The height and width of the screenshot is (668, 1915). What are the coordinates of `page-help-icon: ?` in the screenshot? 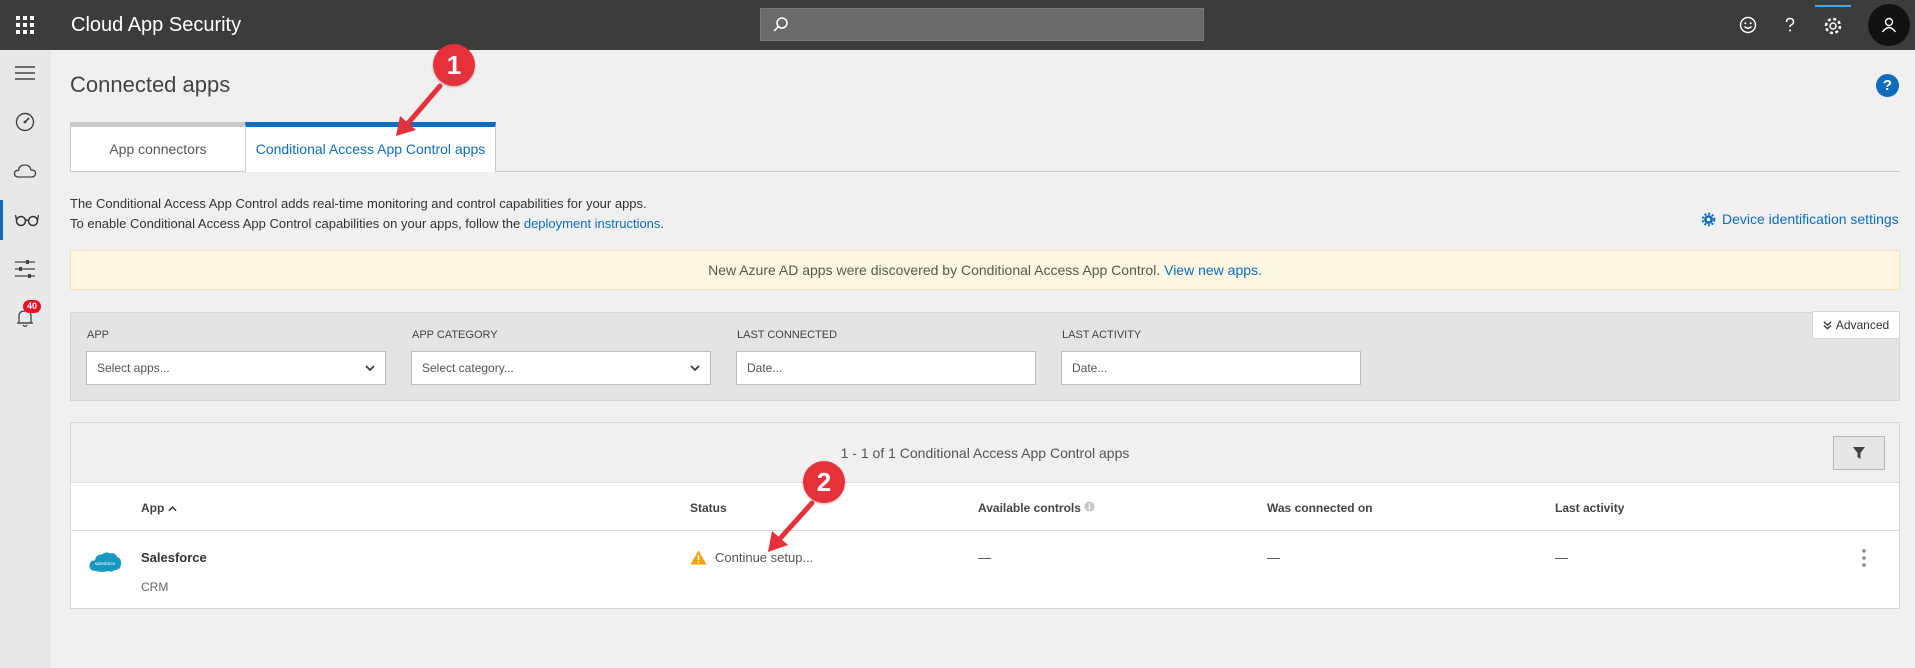 It's located at (1887, 85).